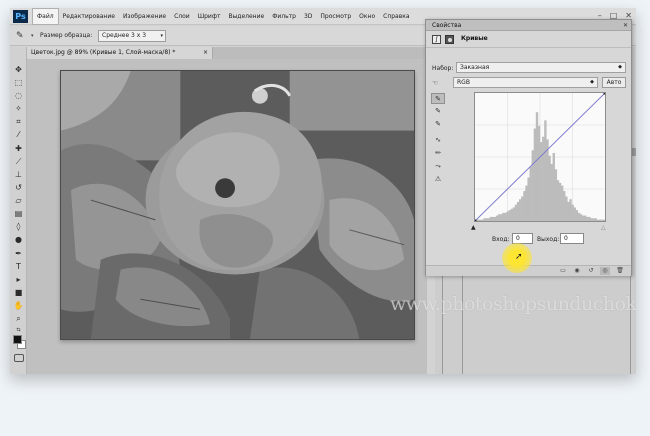 This screenshot has height=436, width=650. What do you see at coordinates (572, 238) in the screenshot?
I see `output-field: 0` at bounding box center [572, 238].